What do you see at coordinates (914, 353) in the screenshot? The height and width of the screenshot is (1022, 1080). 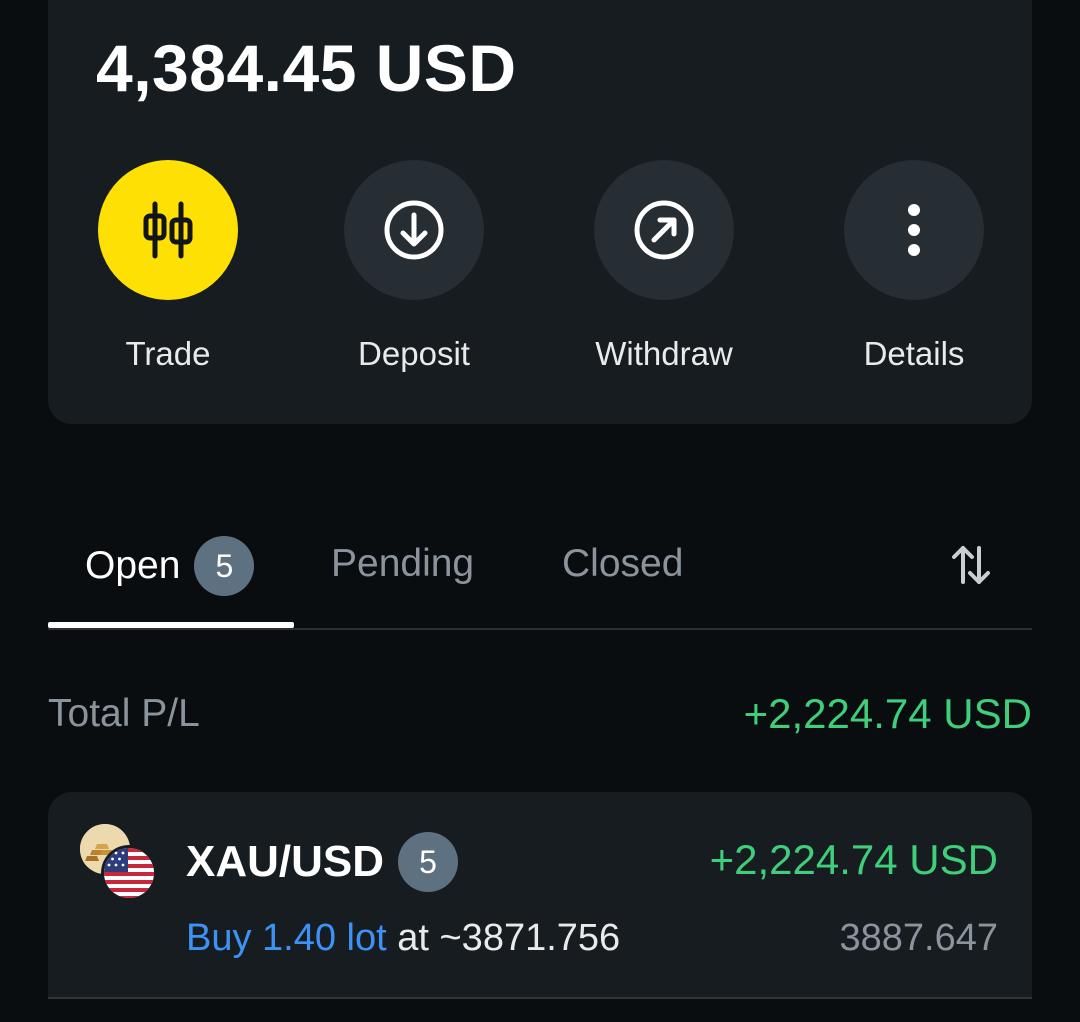 I see `details-label: Details` at bounding box center [914, 353].